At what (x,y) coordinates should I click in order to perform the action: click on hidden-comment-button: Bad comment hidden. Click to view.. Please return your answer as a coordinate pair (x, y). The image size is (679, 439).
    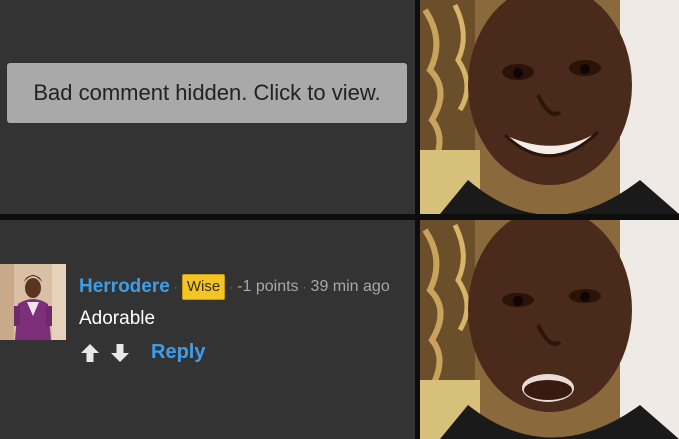
    Looking at the image, I should click on (207, 93).